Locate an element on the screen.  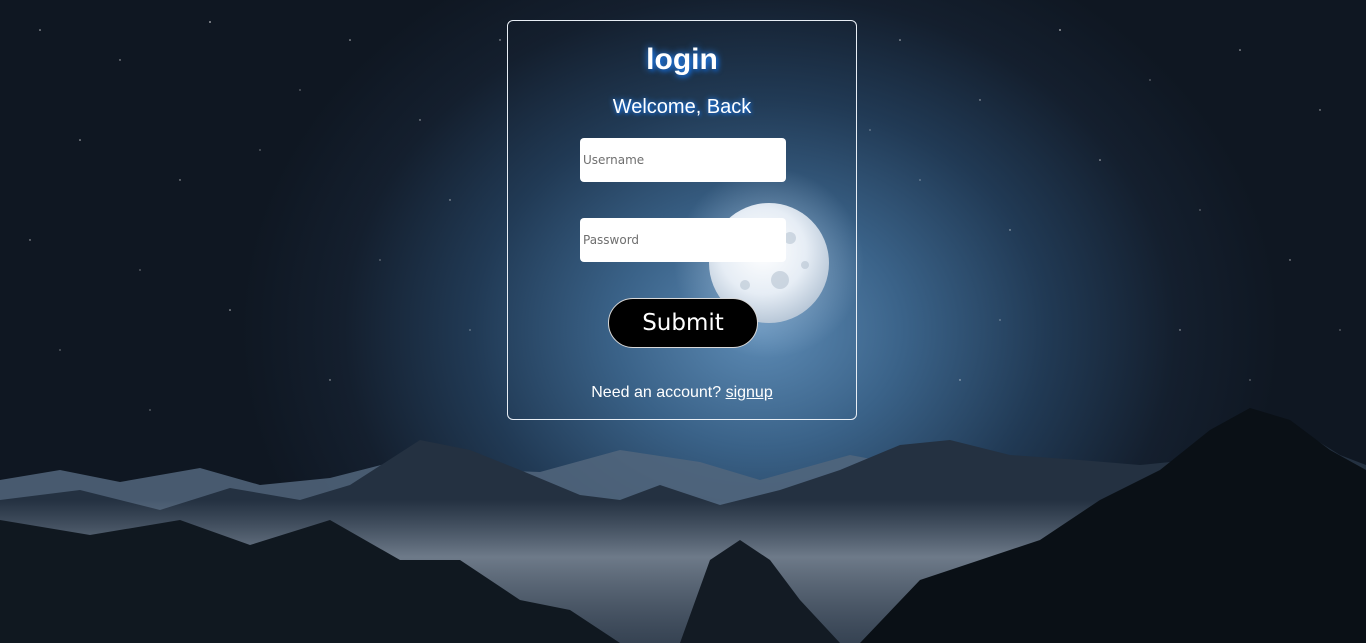
username-input is located at coordinates (683, 160).